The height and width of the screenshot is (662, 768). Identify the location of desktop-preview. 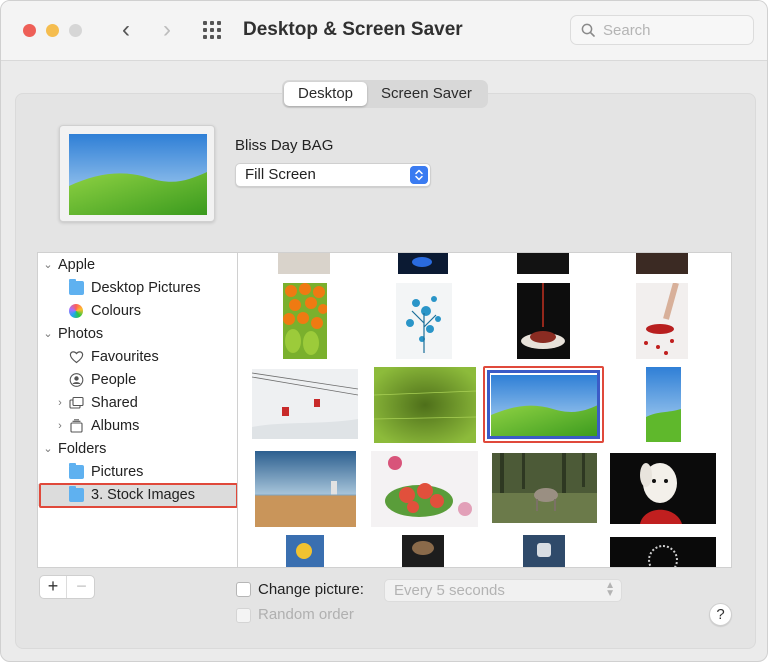
(137, 173).